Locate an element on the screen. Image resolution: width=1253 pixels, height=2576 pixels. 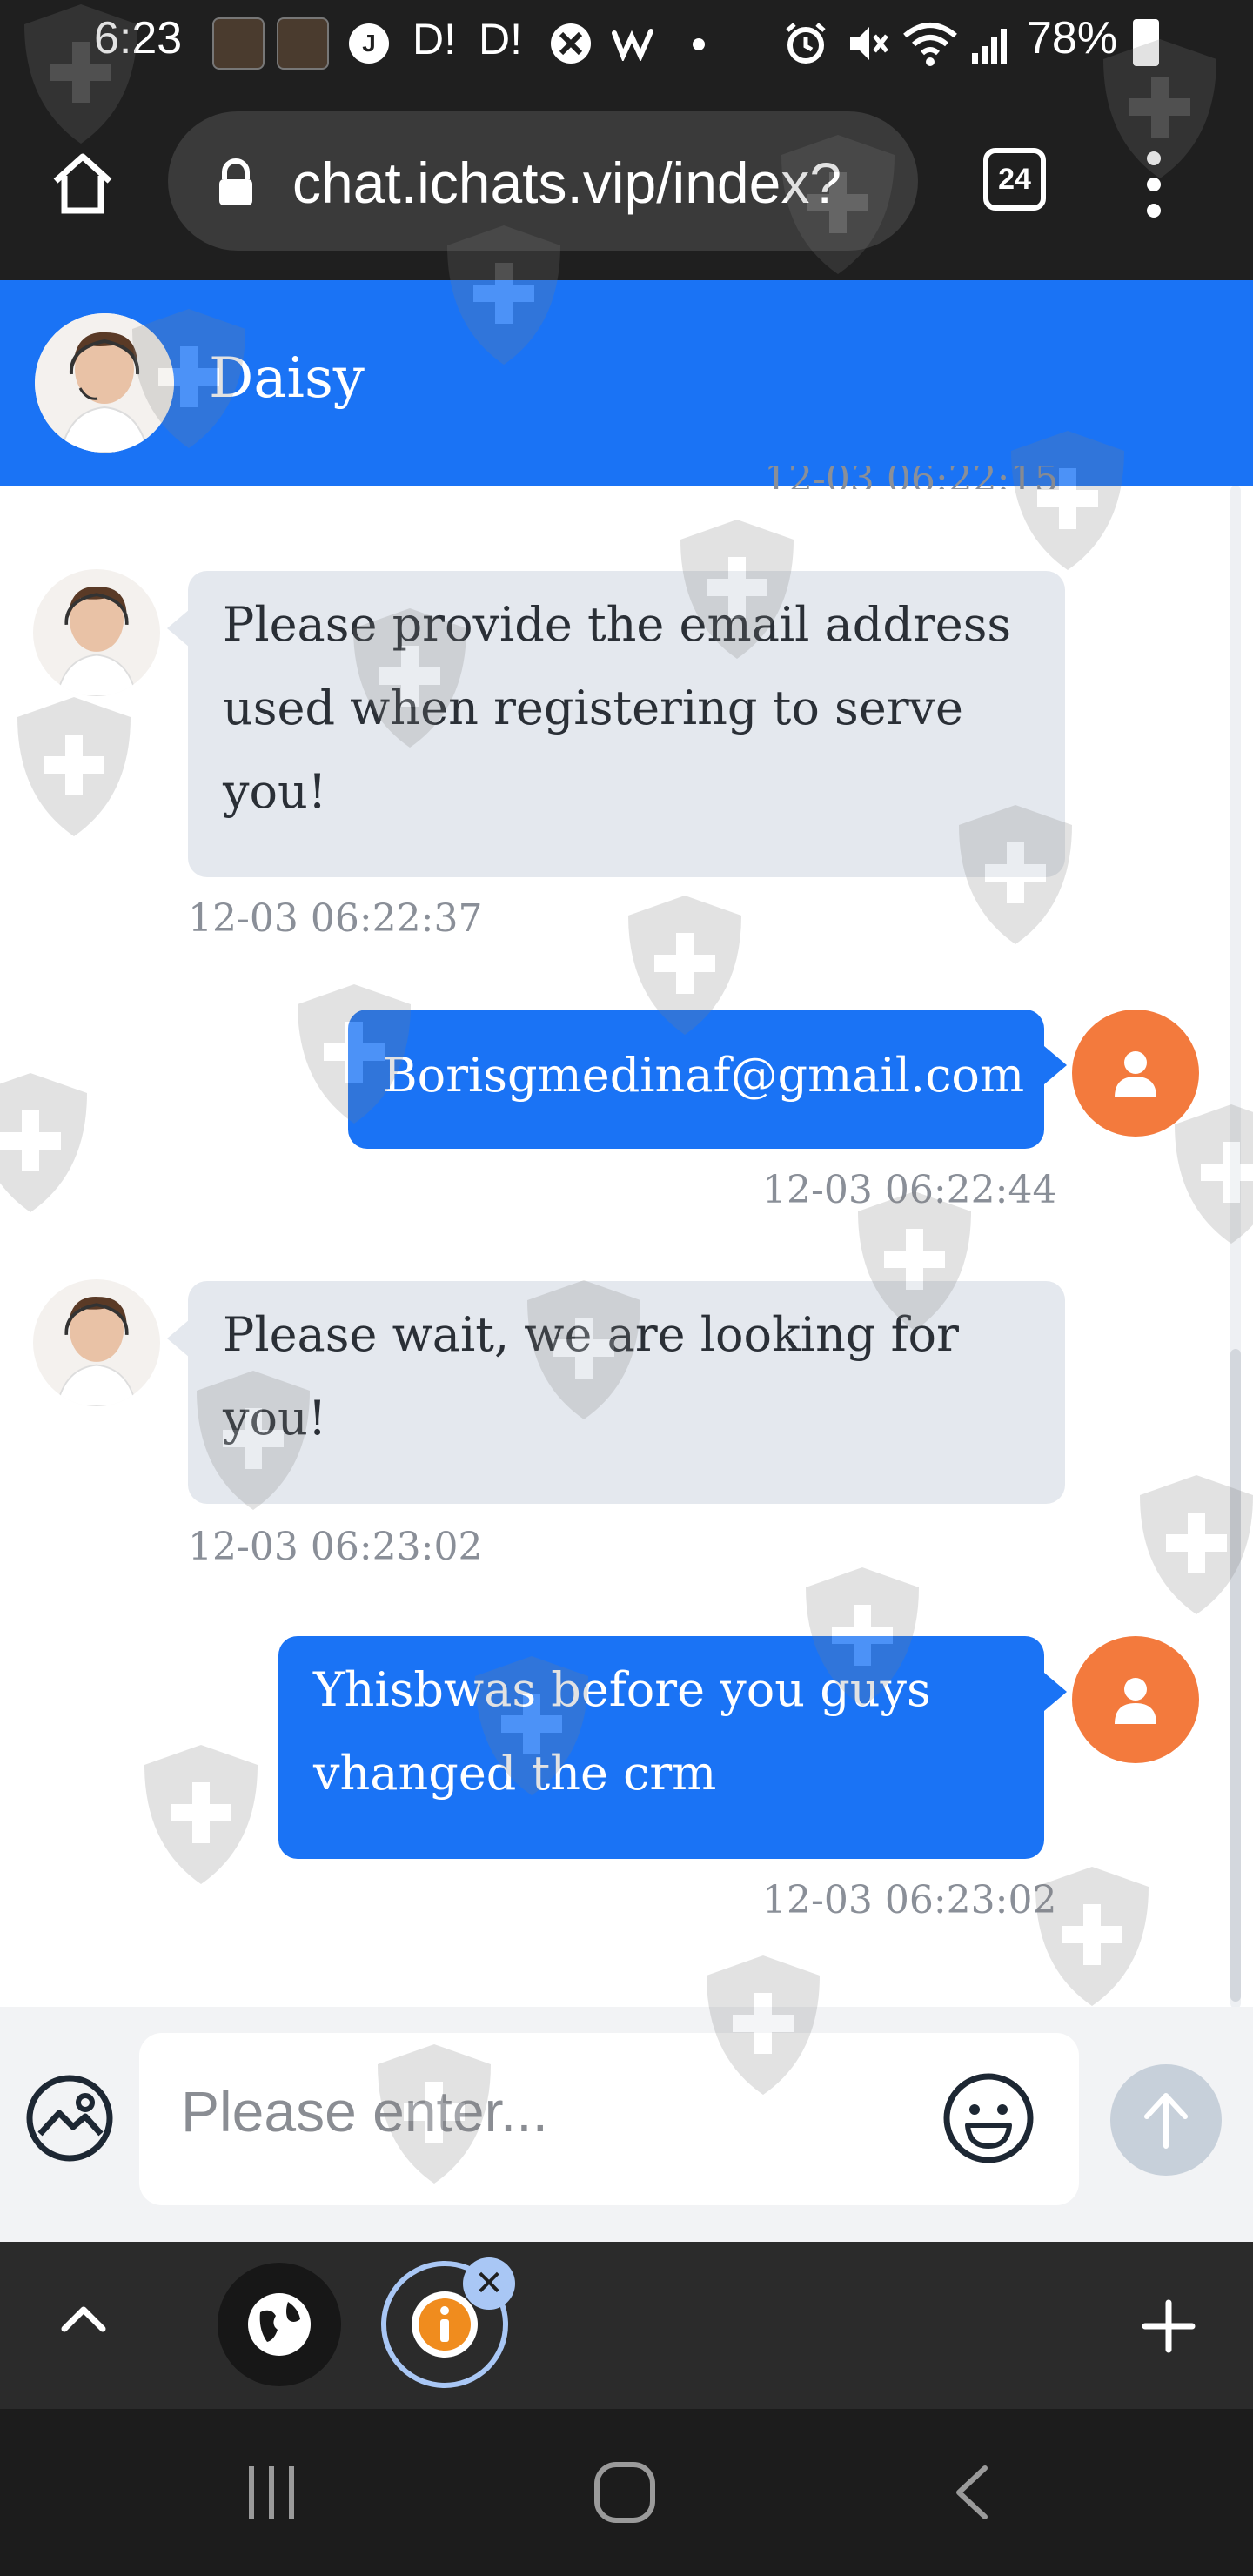
chat-header is located at coordinates (626, 383).